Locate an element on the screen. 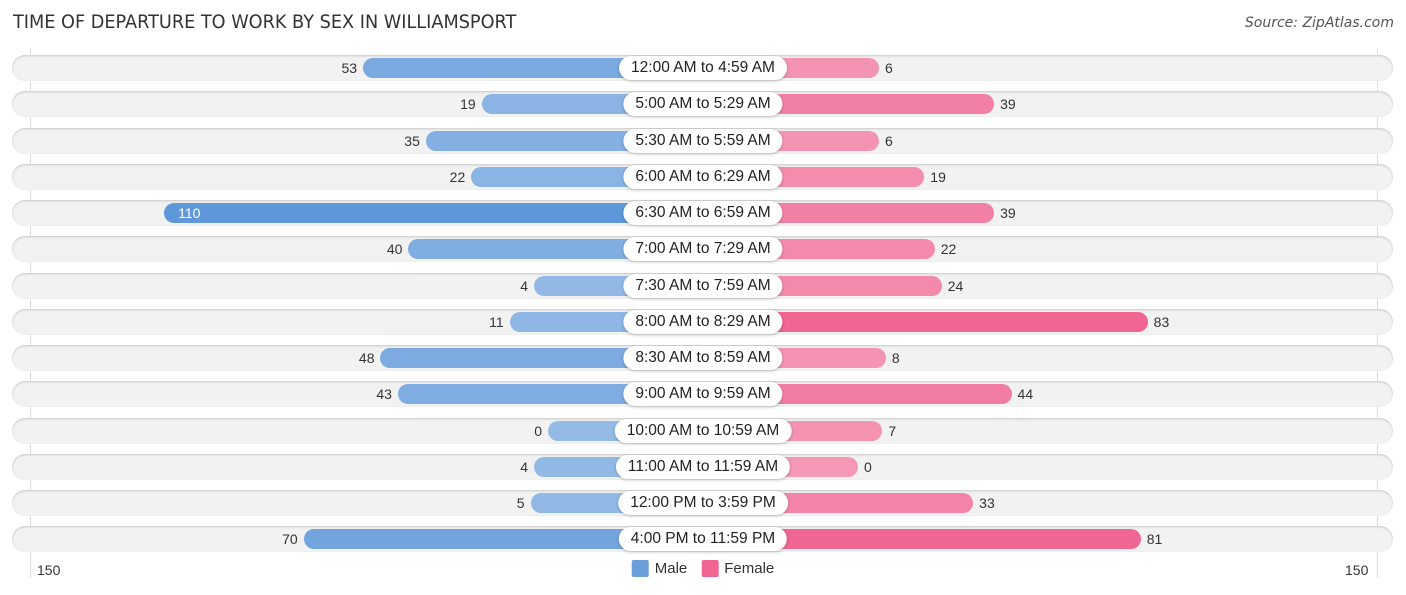 The height and width of the screenshot is (595, 1406). value-label-female: 22 is located at coordinates (948, 249).